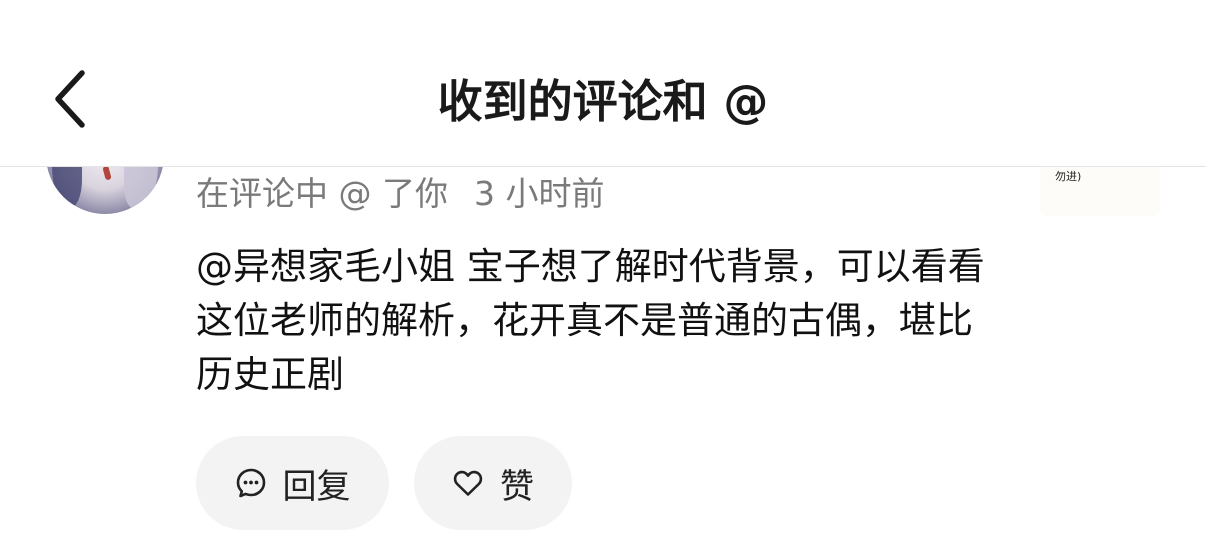 The image size is (1206, 556). What do you see at coordinates (316, 486) in the screenshot?
I see `reply-label: 回复` at bounding box center [316, 486].